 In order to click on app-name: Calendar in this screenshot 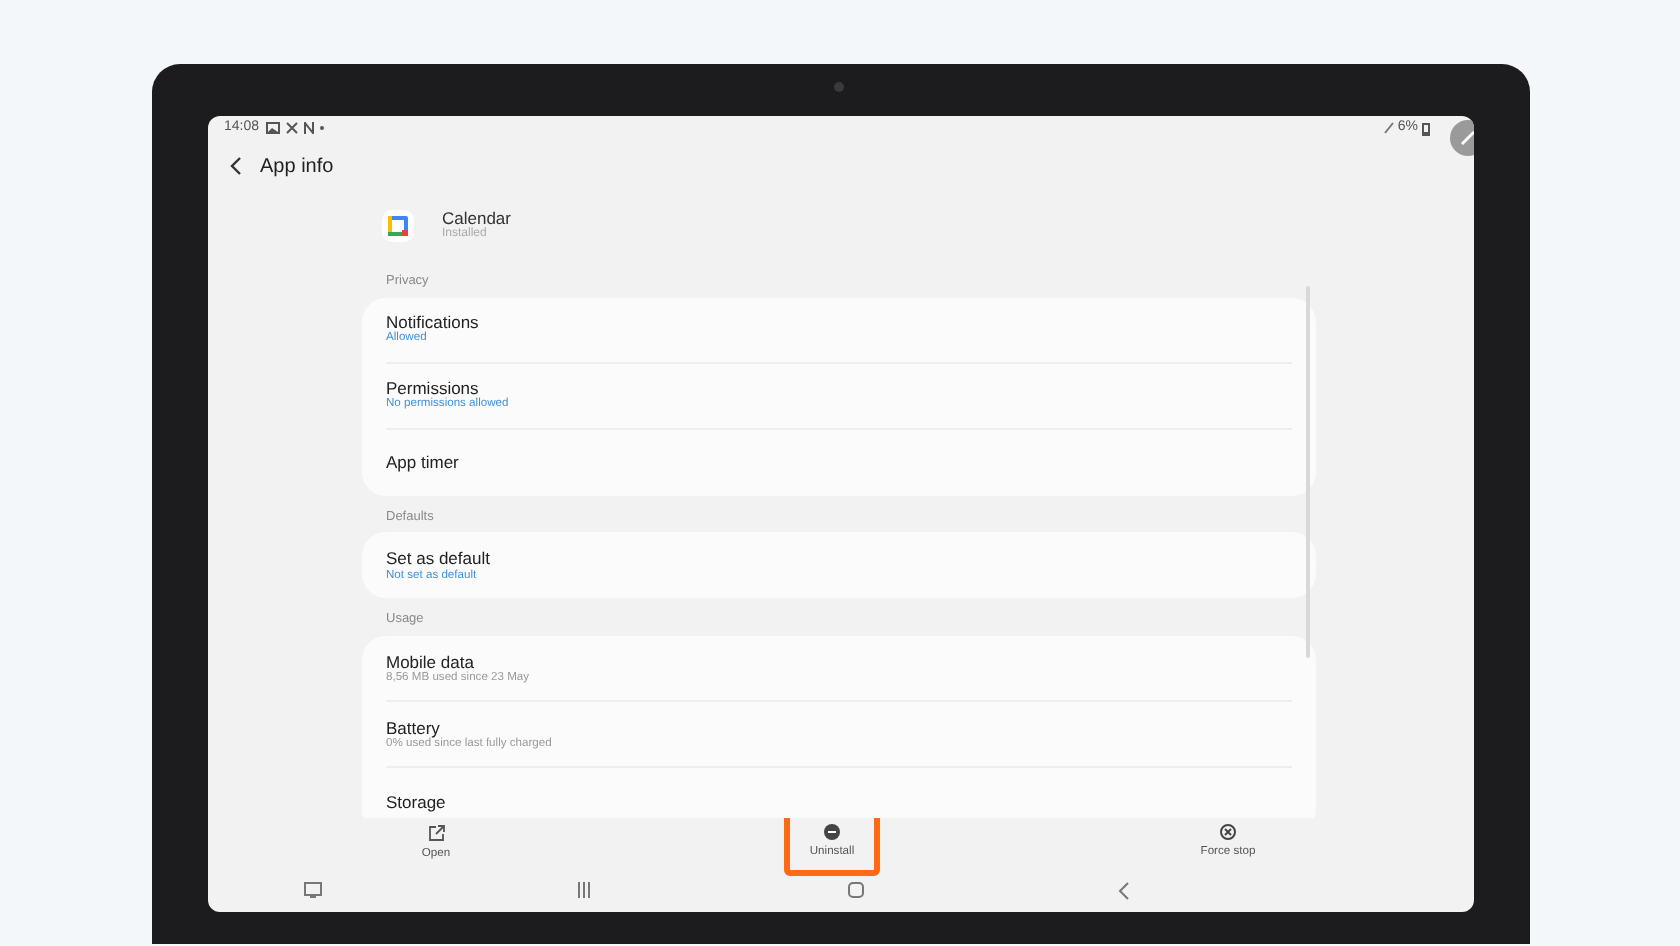, I will do `click(476, 218)`.